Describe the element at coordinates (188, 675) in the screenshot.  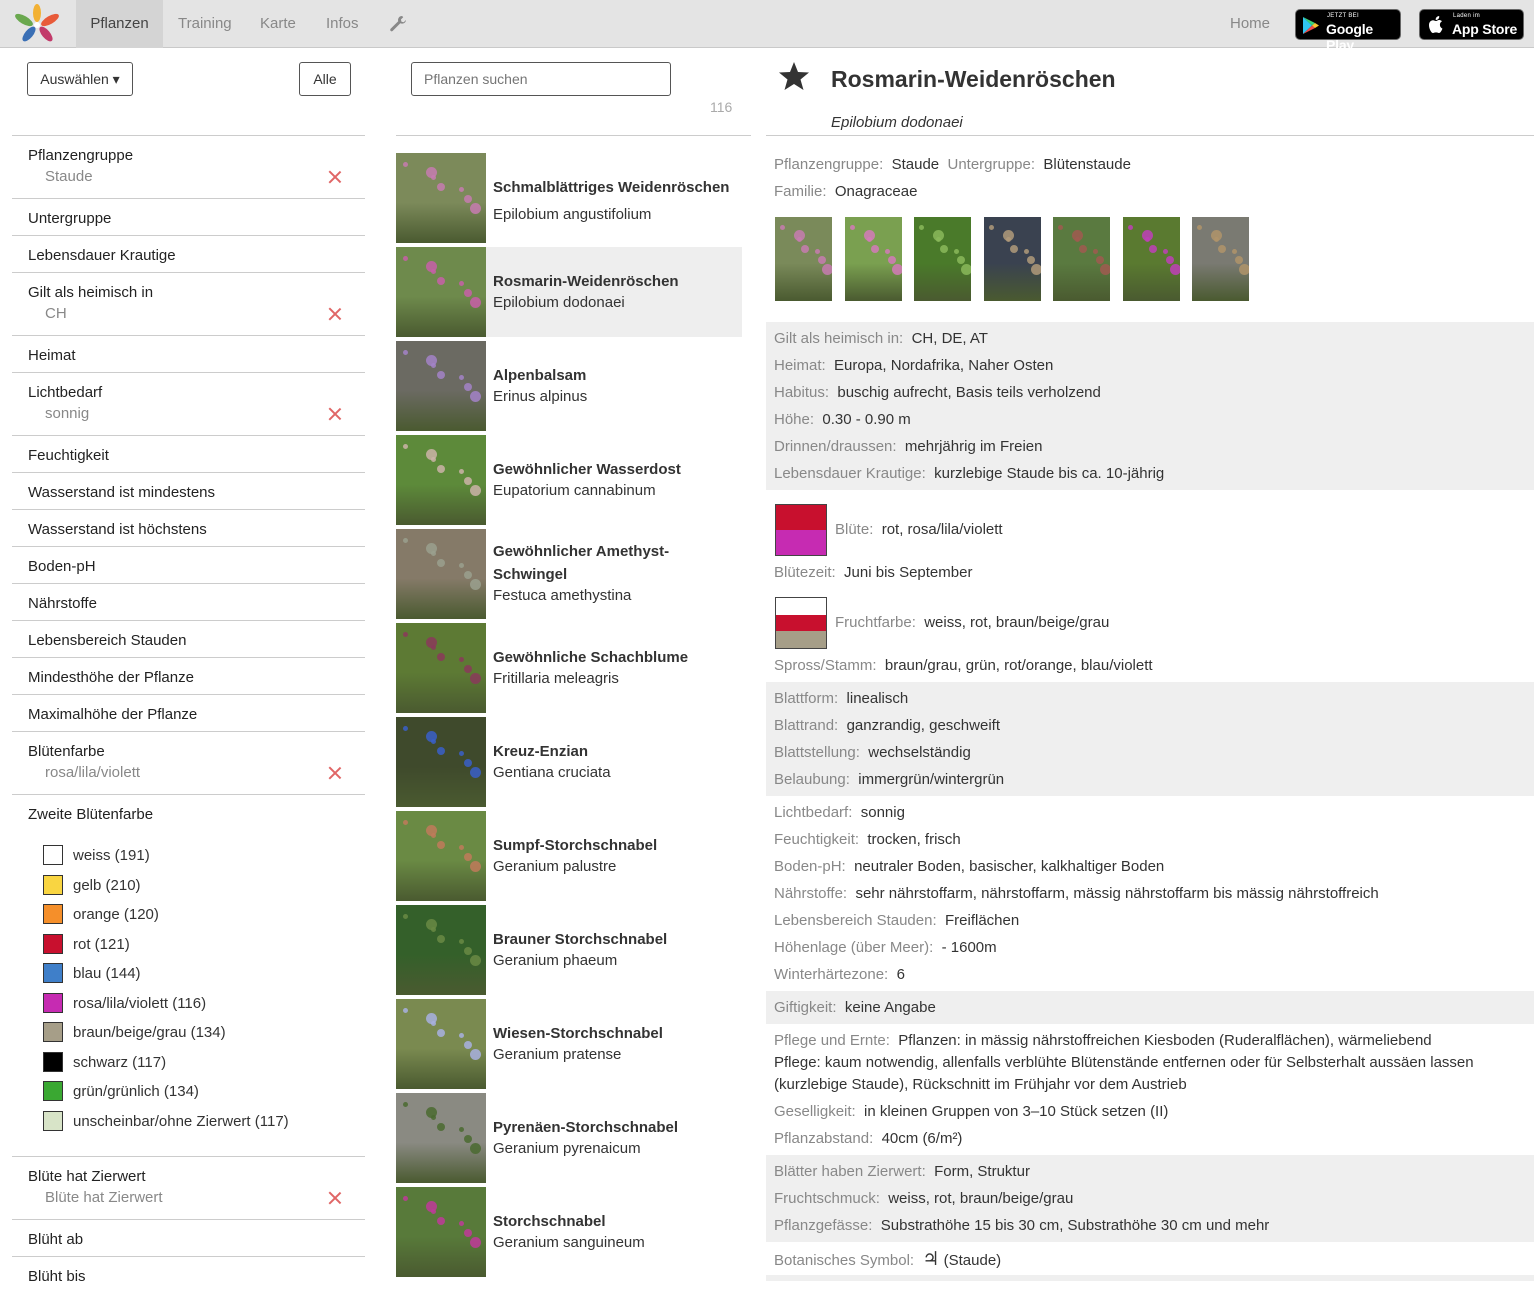
I see `filter-mindesthoehe: Mindesthöhe der Pflanze` at that location.